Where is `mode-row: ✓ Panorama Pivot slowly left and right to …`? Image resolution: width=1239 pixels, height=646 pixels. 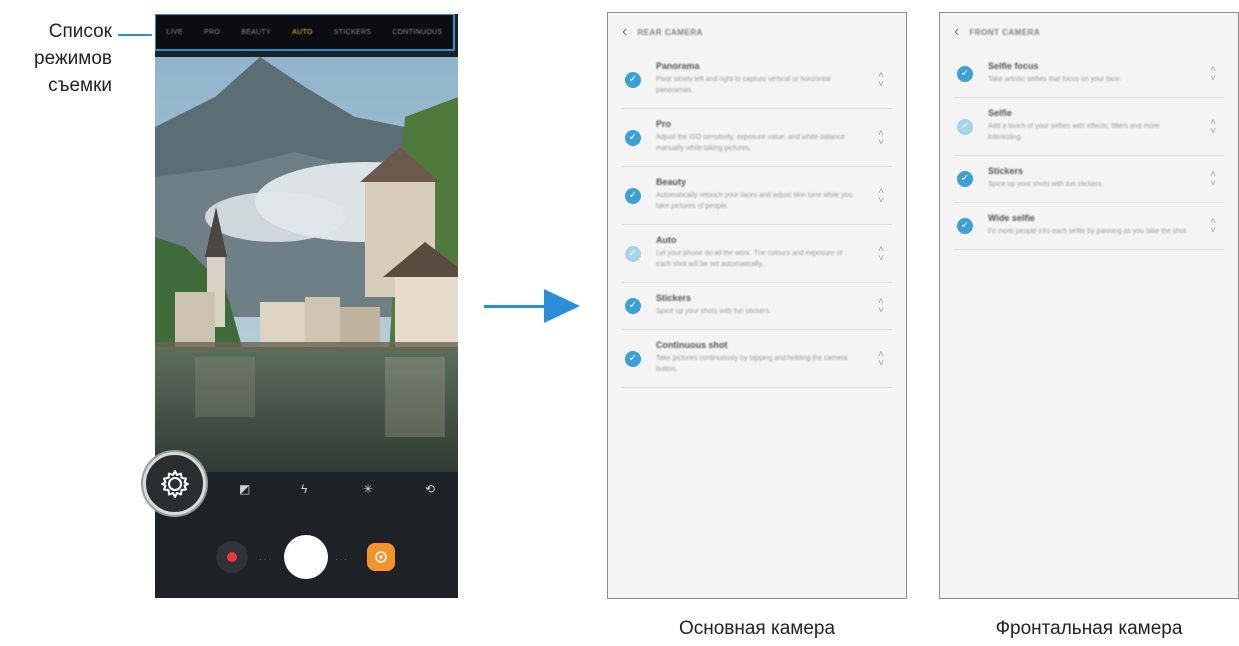 mode-row: ✓ Panorama Pivot slowly left and right to … is located at coordinates (757, 80).